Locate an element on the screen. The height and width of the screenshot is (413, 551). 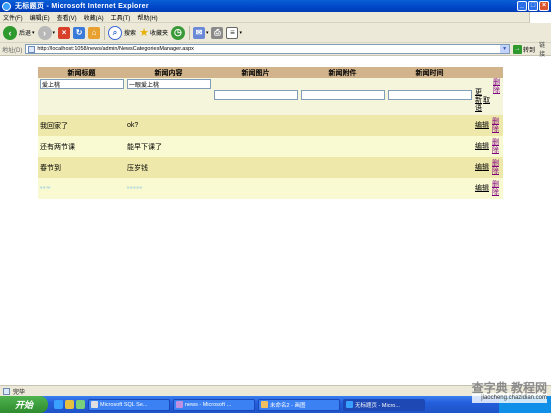
table-row: 还有两节课 能早下课了 编辑 删除 is located at coordinates (270, 146).